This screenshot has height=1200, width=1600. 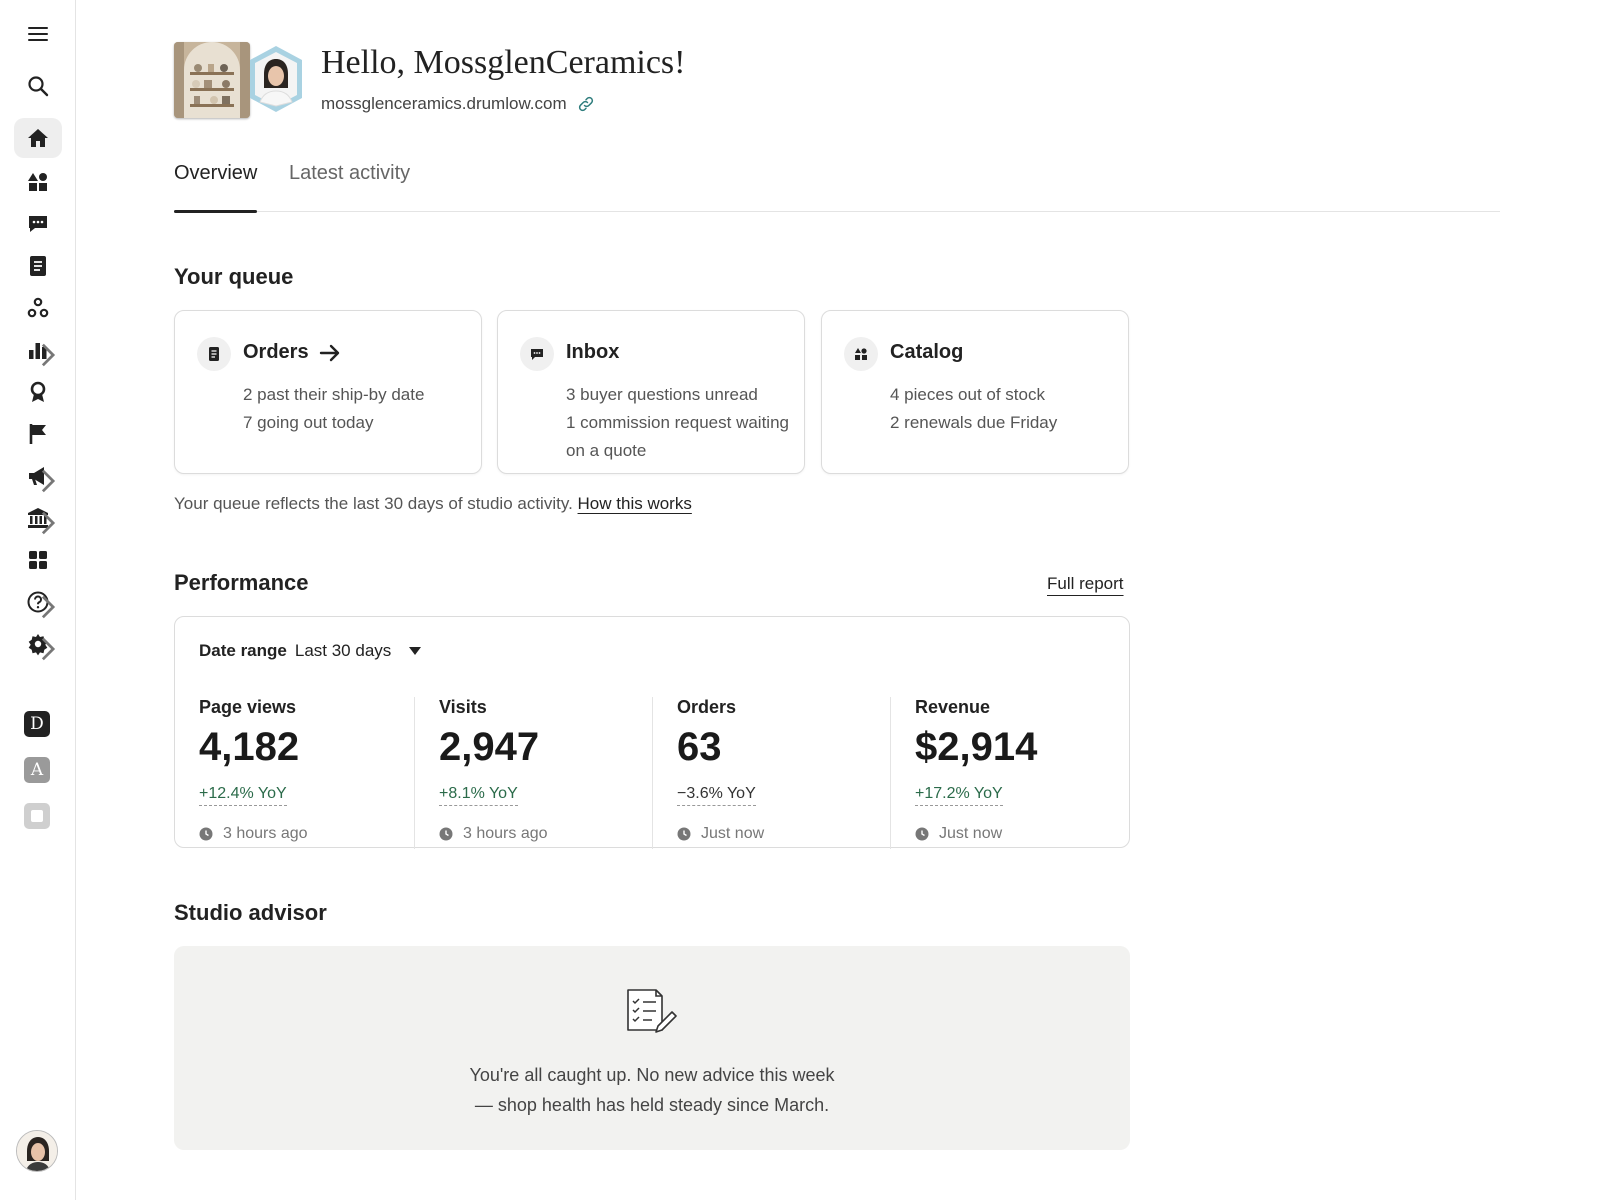 I want to click on square-icon, so click(x=37, y=816).